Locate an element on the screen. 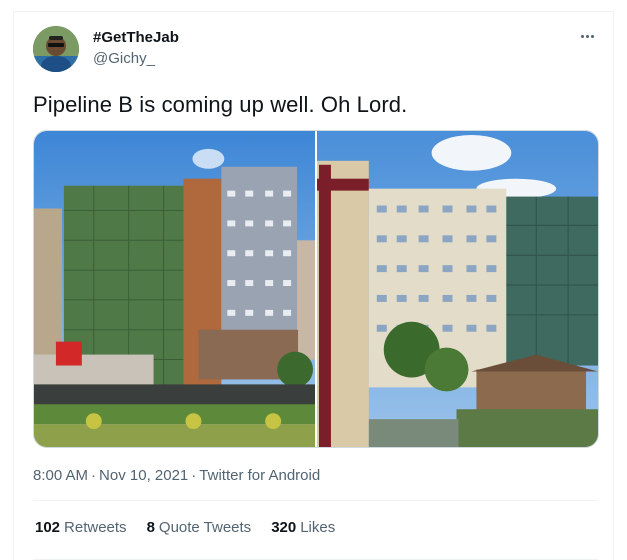 The height and width of the screenshot is (560, 627). tweet-meta: 8:00 AM · Nov 10, 2021 · Twitter for Android is located at coordinates (176, 475).